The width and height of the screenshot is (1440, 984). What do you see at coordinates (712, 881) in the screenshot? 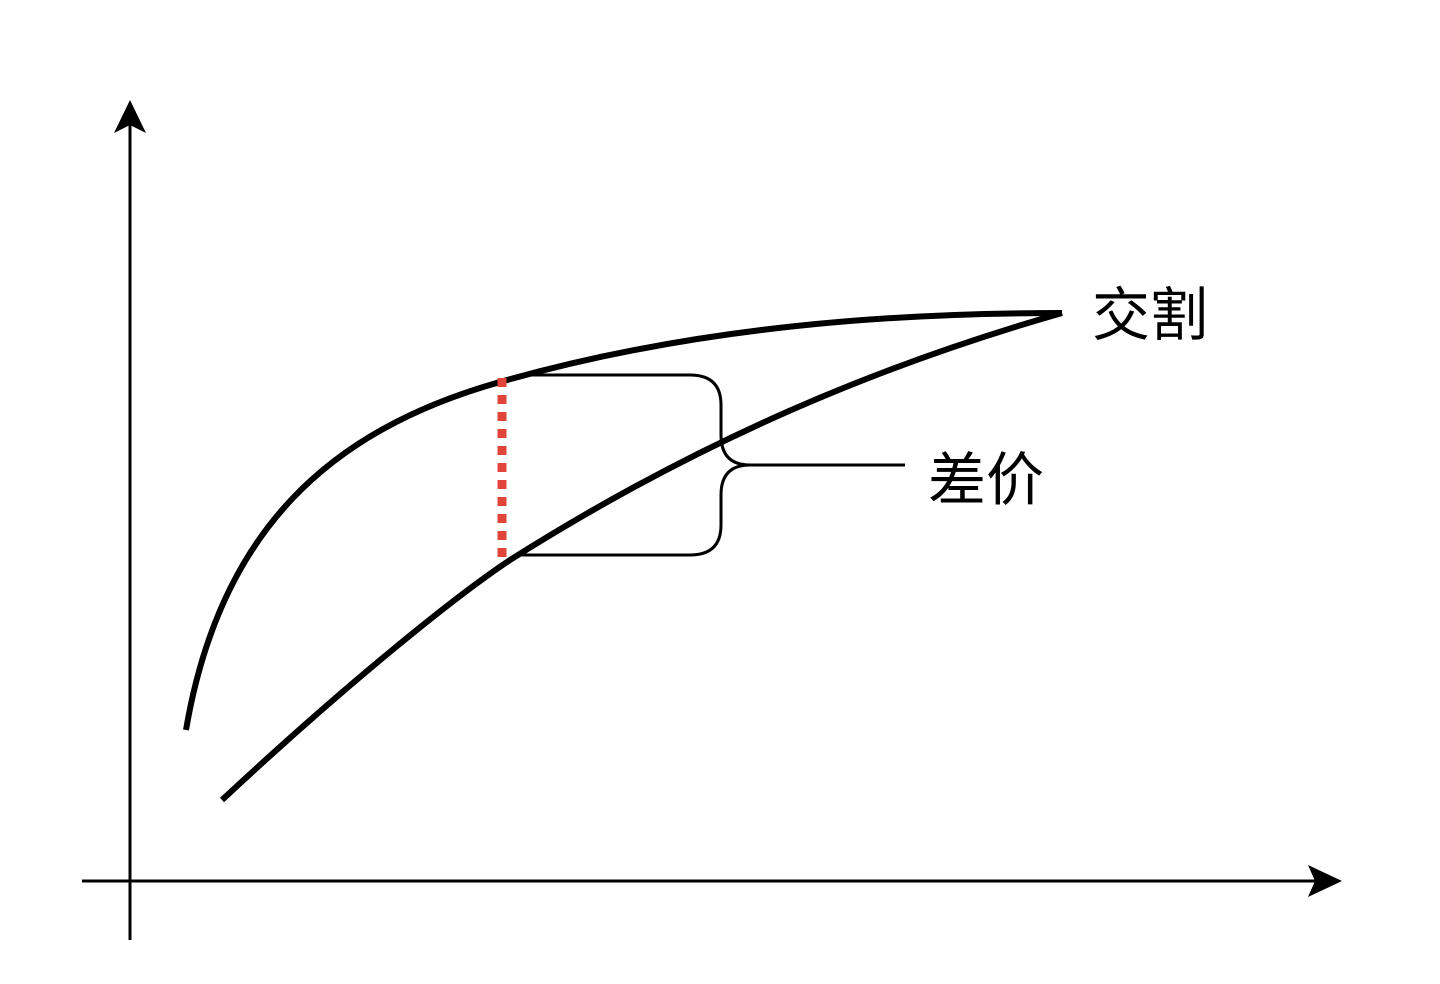
I see `x-axis` at bounding box center [712, 881].